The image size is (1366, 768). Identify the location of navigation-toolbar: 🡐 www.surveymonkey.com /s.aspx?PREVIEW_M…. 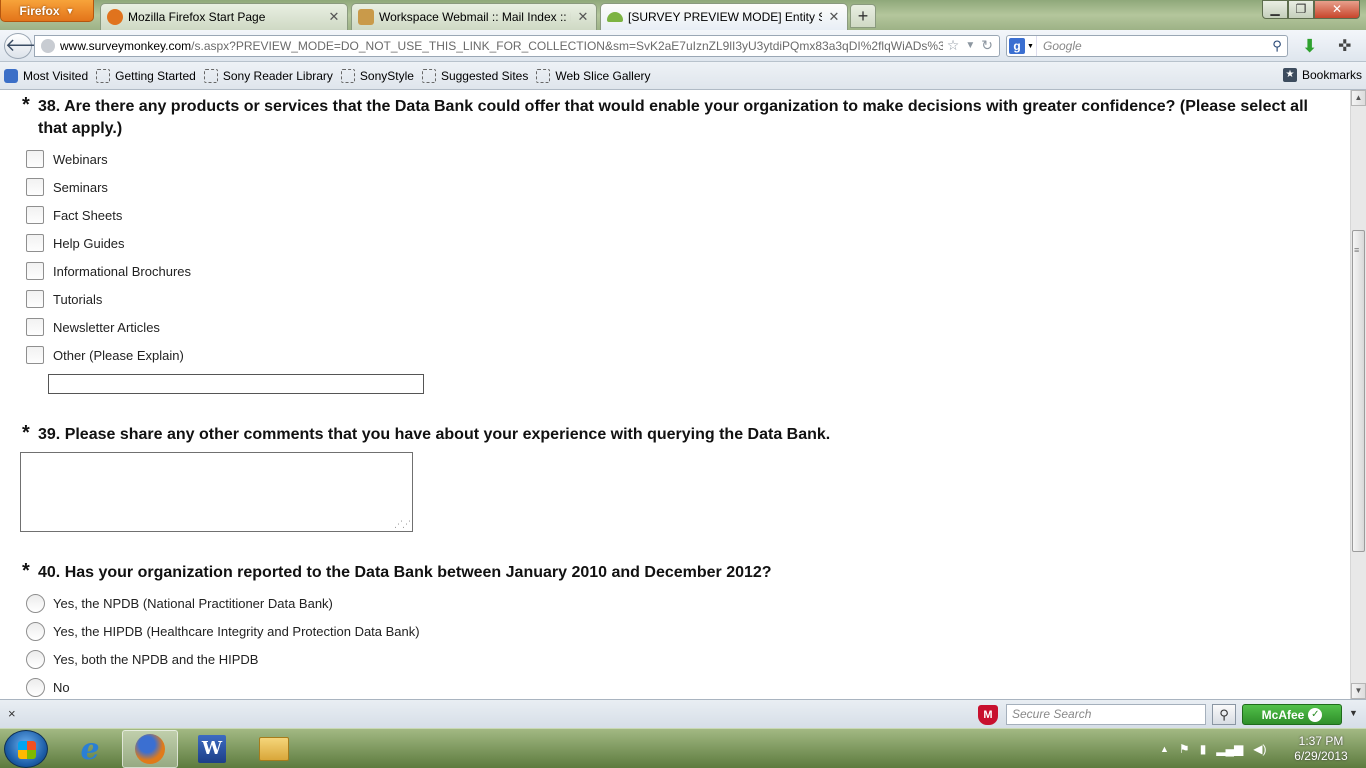
(683, 46).